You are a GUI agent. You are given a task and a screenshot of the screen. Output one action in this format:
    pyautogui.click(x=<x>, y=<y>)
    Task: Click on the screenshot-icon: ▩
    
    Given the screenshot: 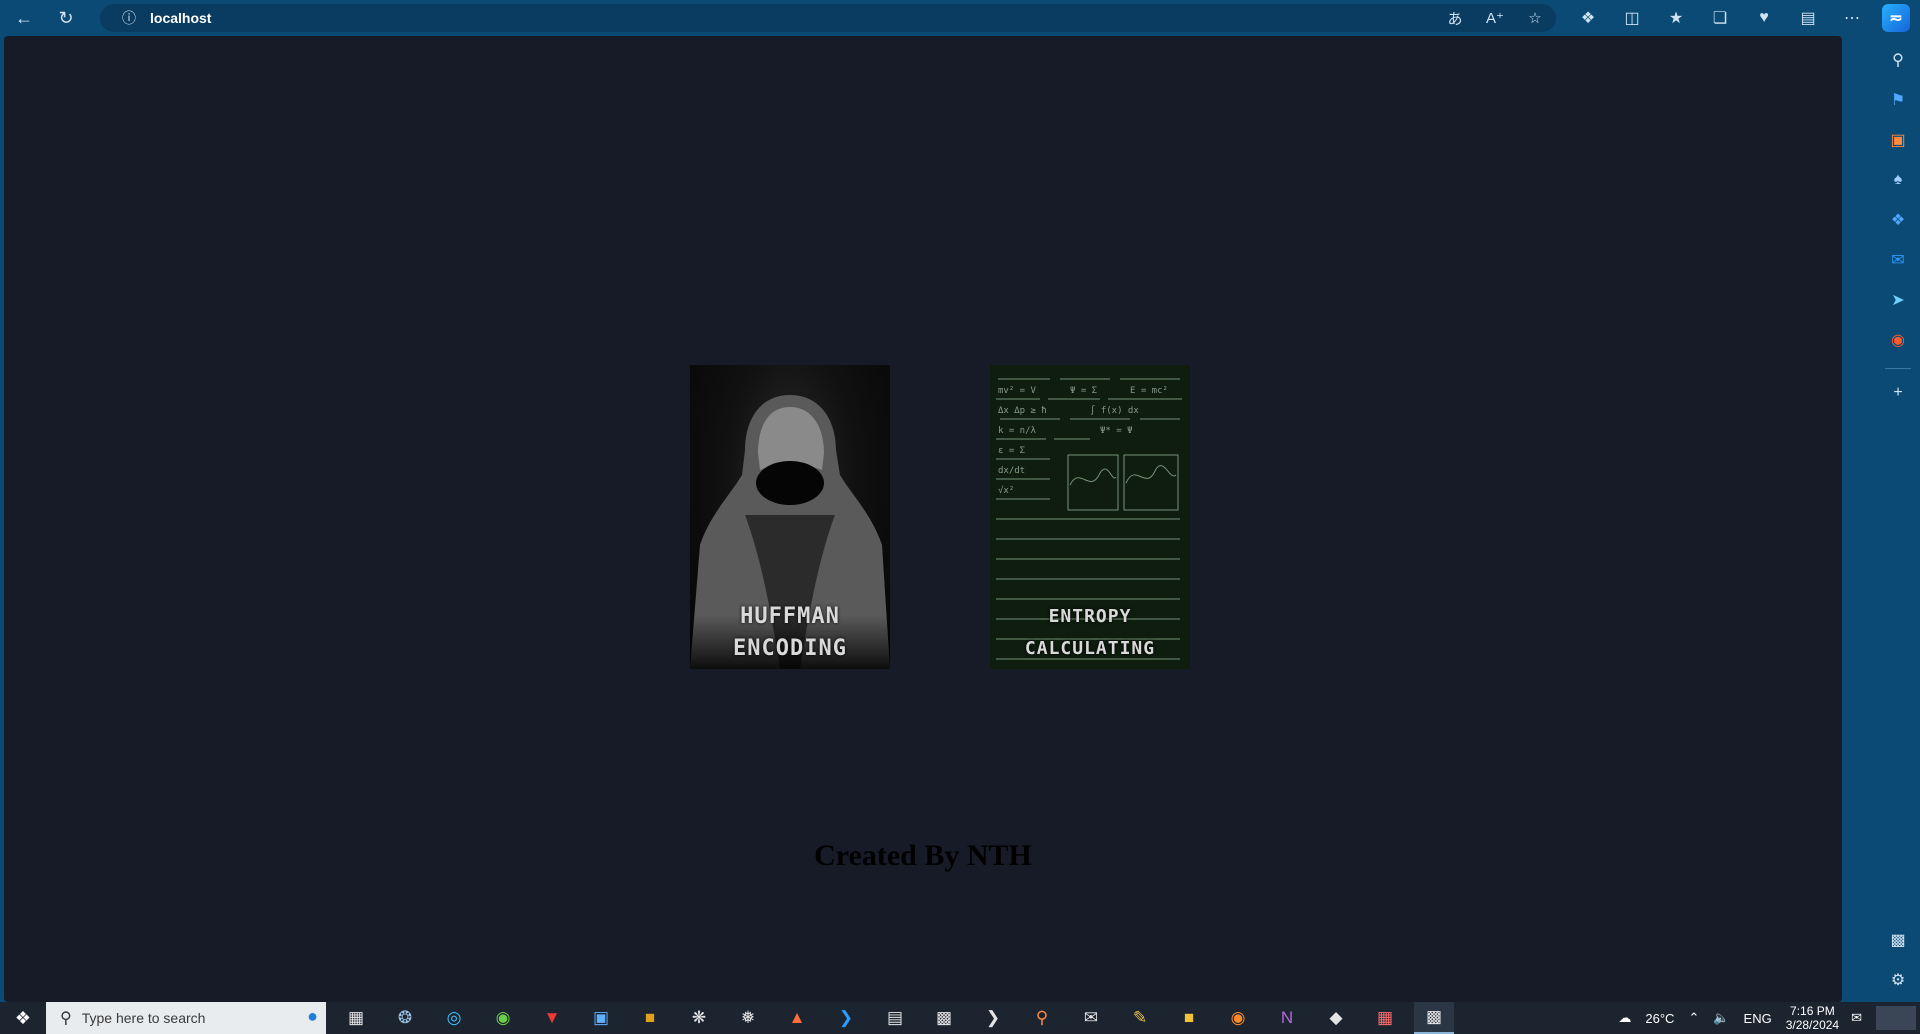 What is the action you would take?
    pyautogui.click(x=1898, y=940)
    